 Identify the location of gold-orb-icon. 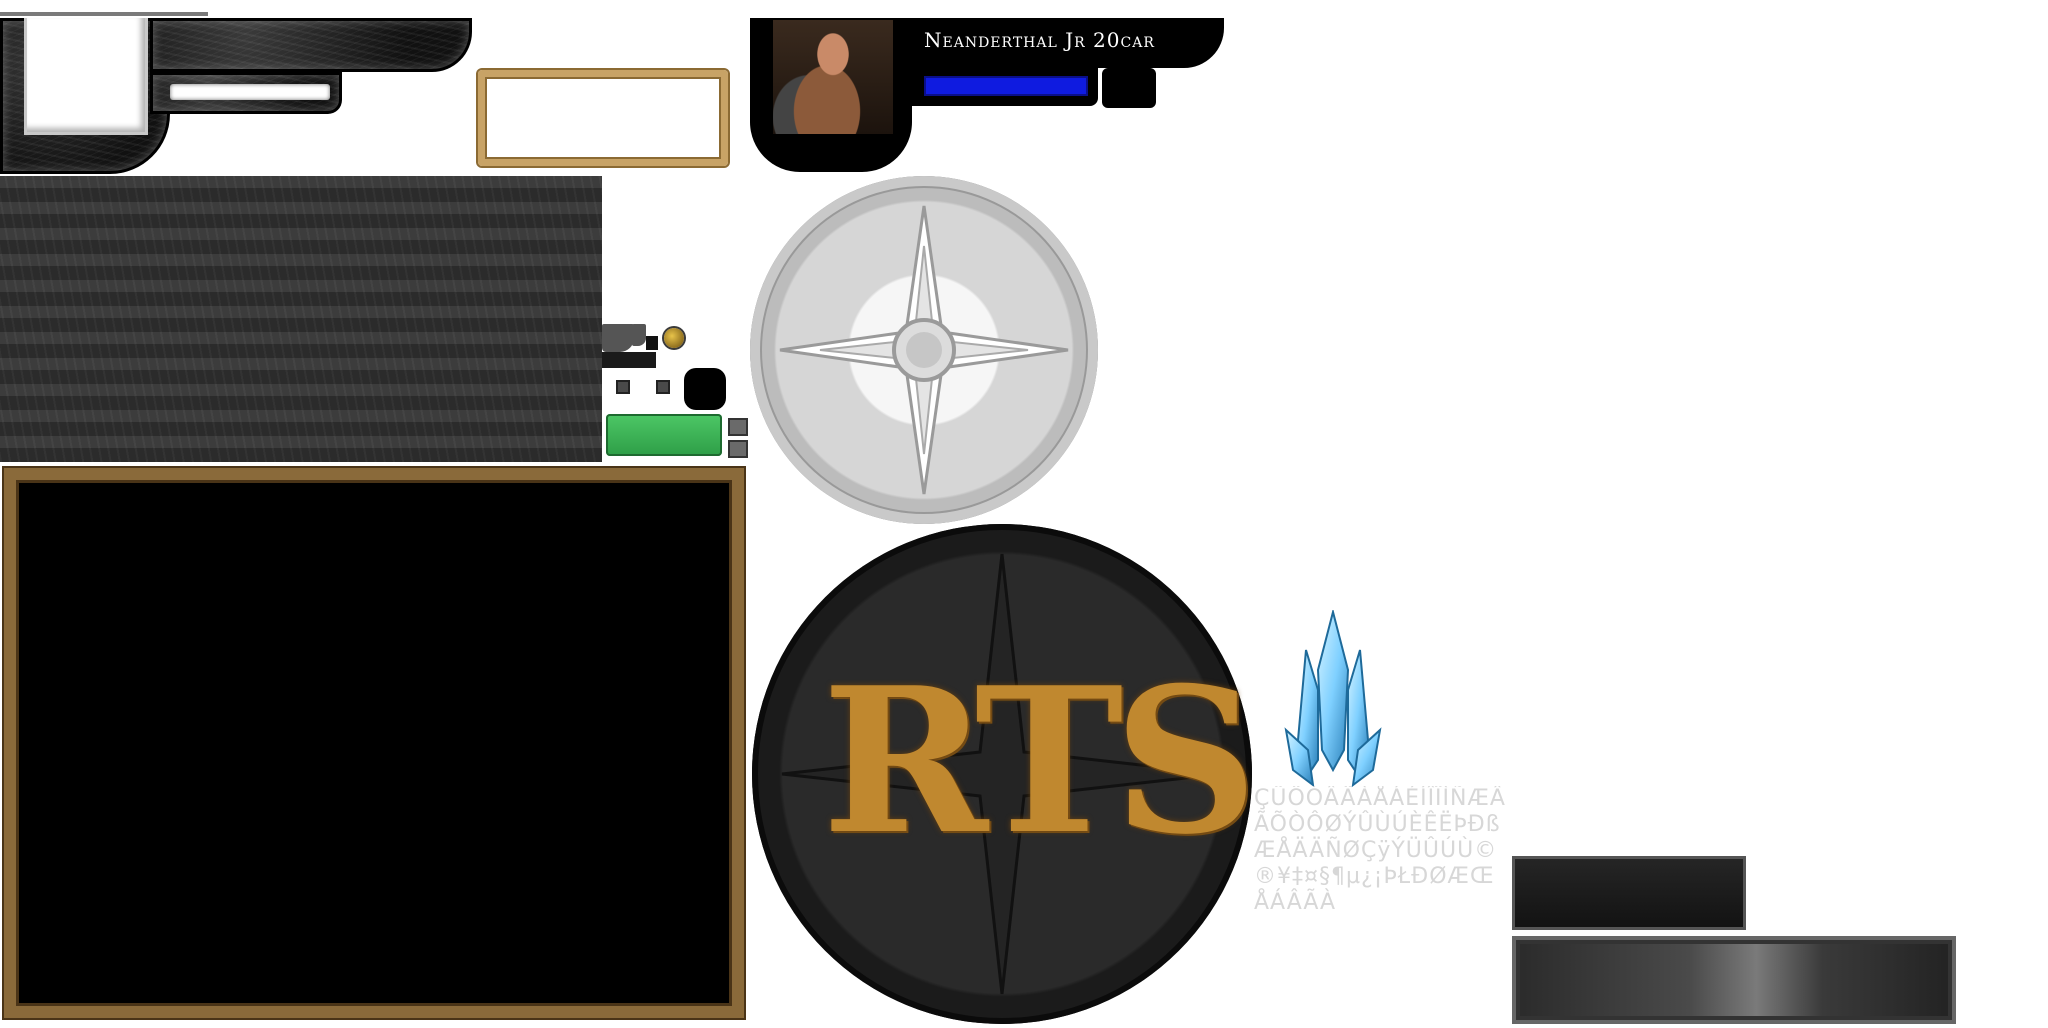
(674, 338).